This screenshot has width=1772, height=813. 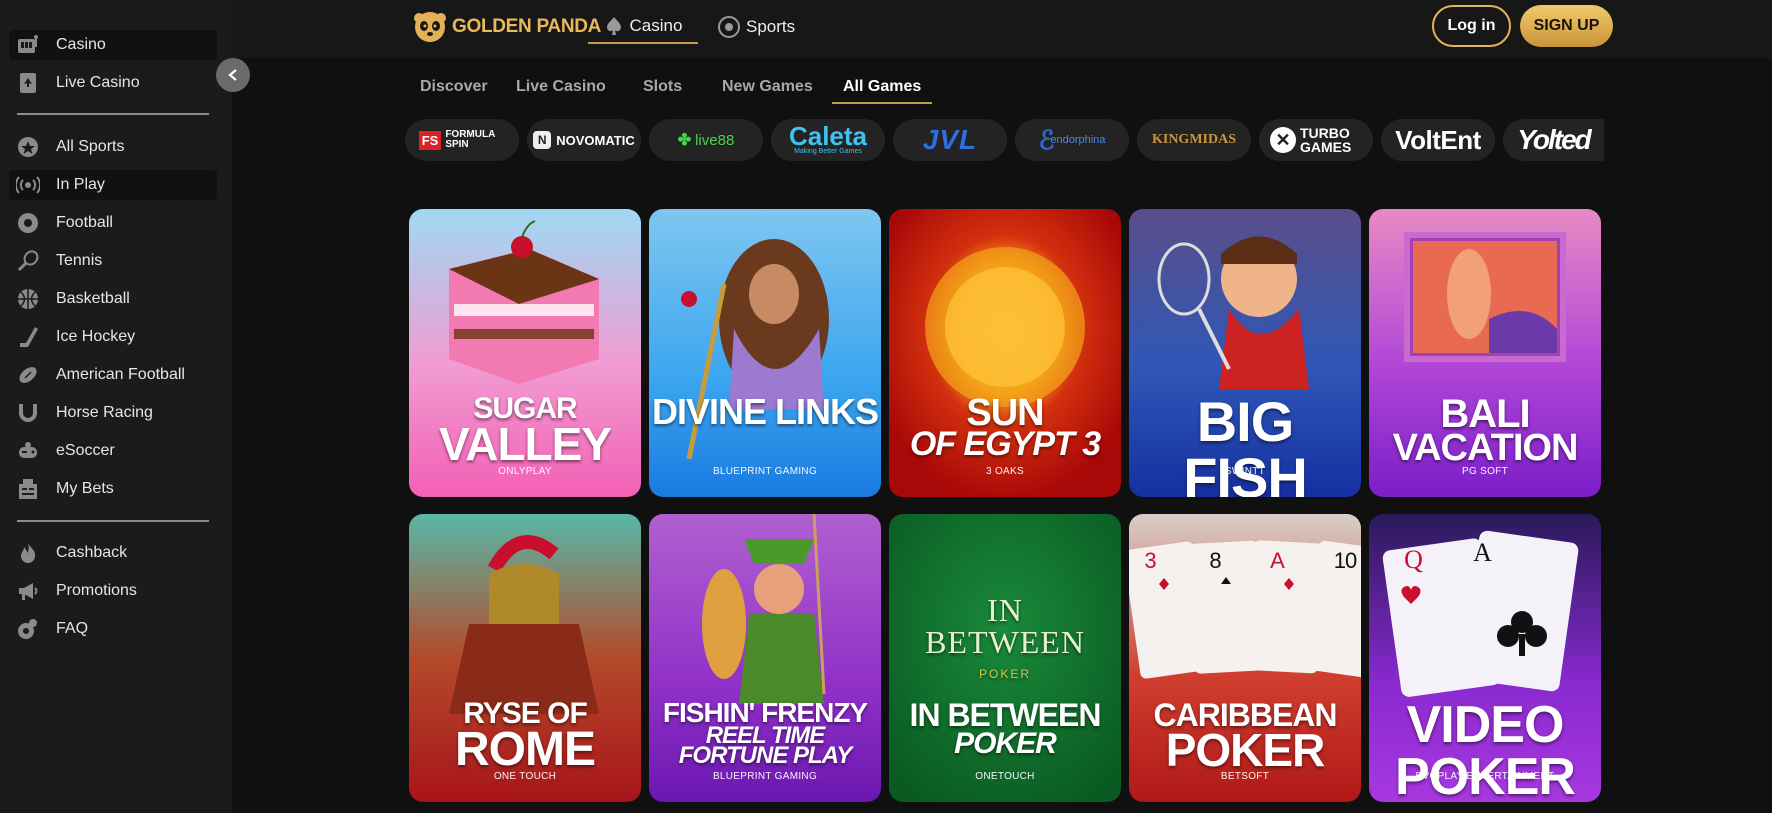 I want to click on provider-name: VoltEnt, so click(x=1438, y=139).